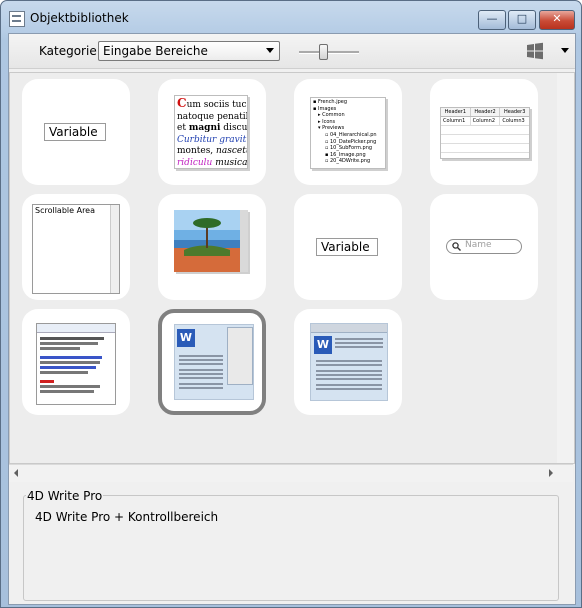 The height and width of the screenshot is (608, 582). I want to click on zoom-slider-thumb, so click(323, 52).